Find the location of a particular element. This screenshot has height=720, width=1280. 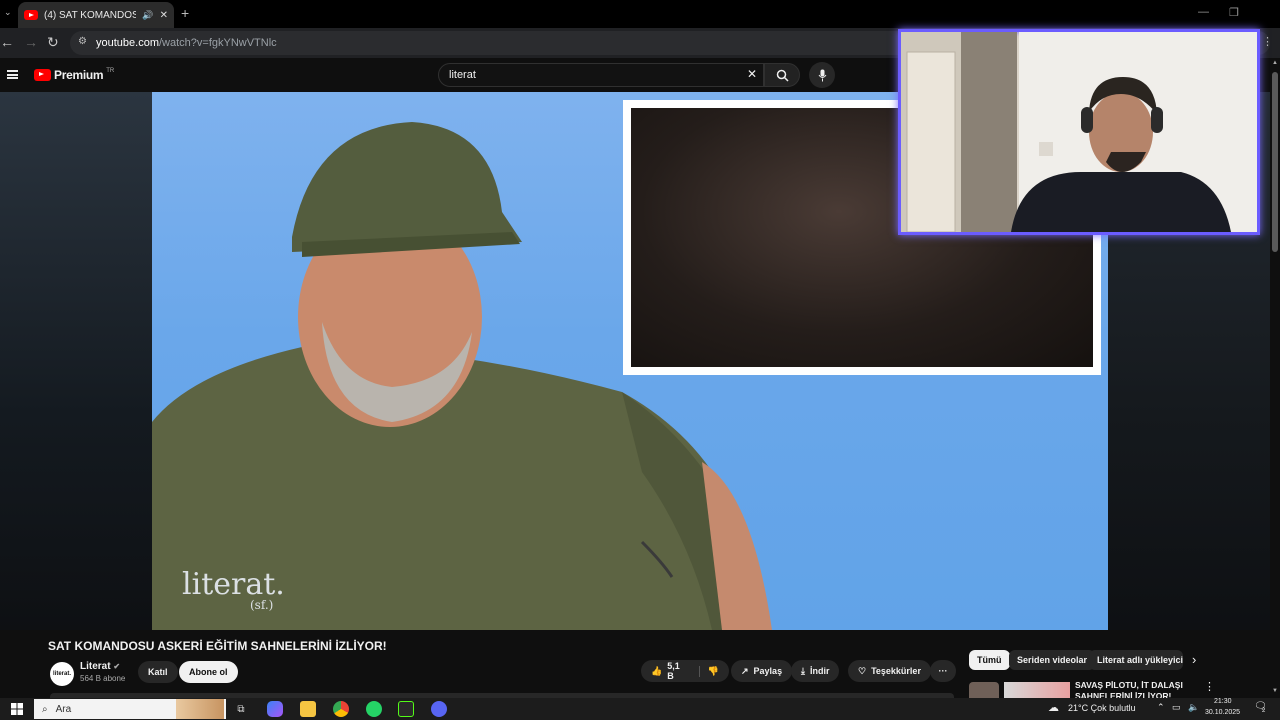

region-code: TR is located at coordinates (110, 71).